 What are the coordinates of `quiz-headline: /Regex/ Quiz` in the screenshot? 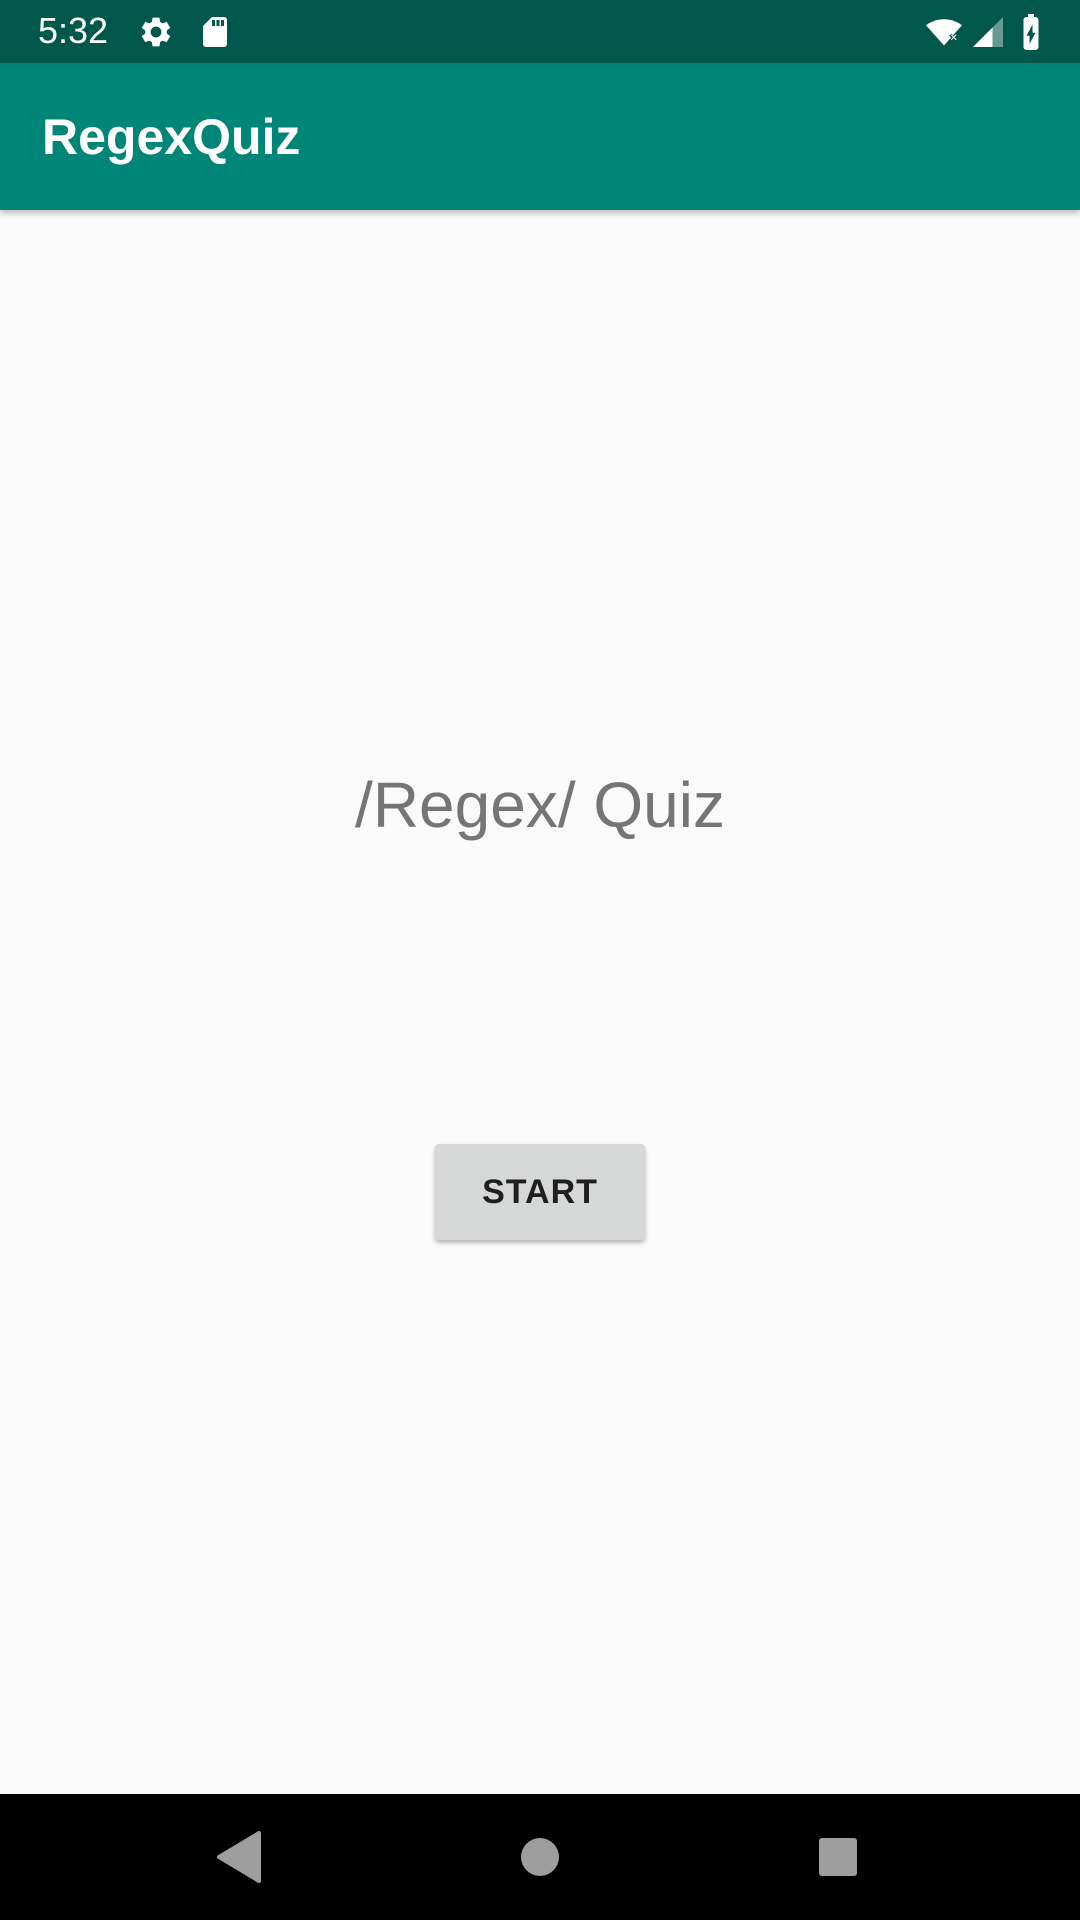 It's located at (540, 805).